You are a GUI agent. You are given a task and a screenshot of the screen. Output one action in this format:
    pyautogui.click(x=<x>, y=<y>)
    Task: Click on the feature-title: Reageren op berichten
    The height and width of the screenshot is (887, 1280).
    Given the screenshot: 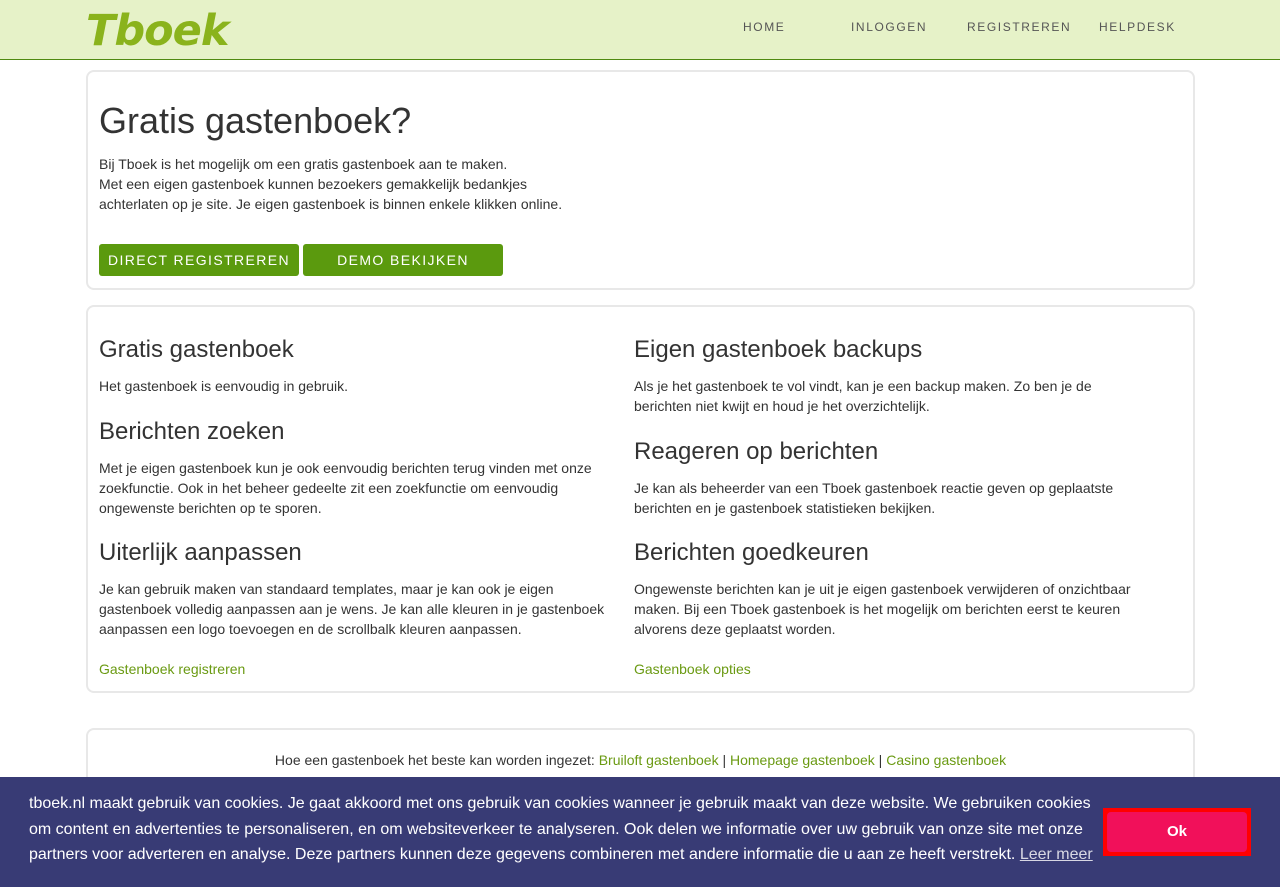 What is the action you would take?
    pyautogui.click(x=756, y=451)
    